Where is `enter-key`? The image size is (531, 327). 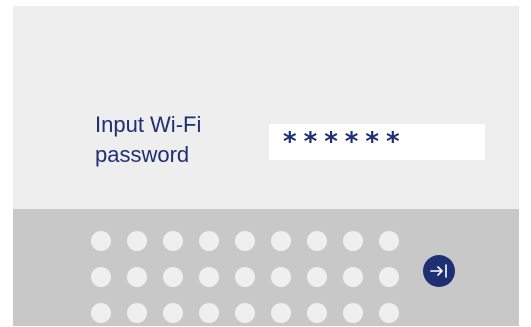 enter-key is located at coordinates (439, 271).